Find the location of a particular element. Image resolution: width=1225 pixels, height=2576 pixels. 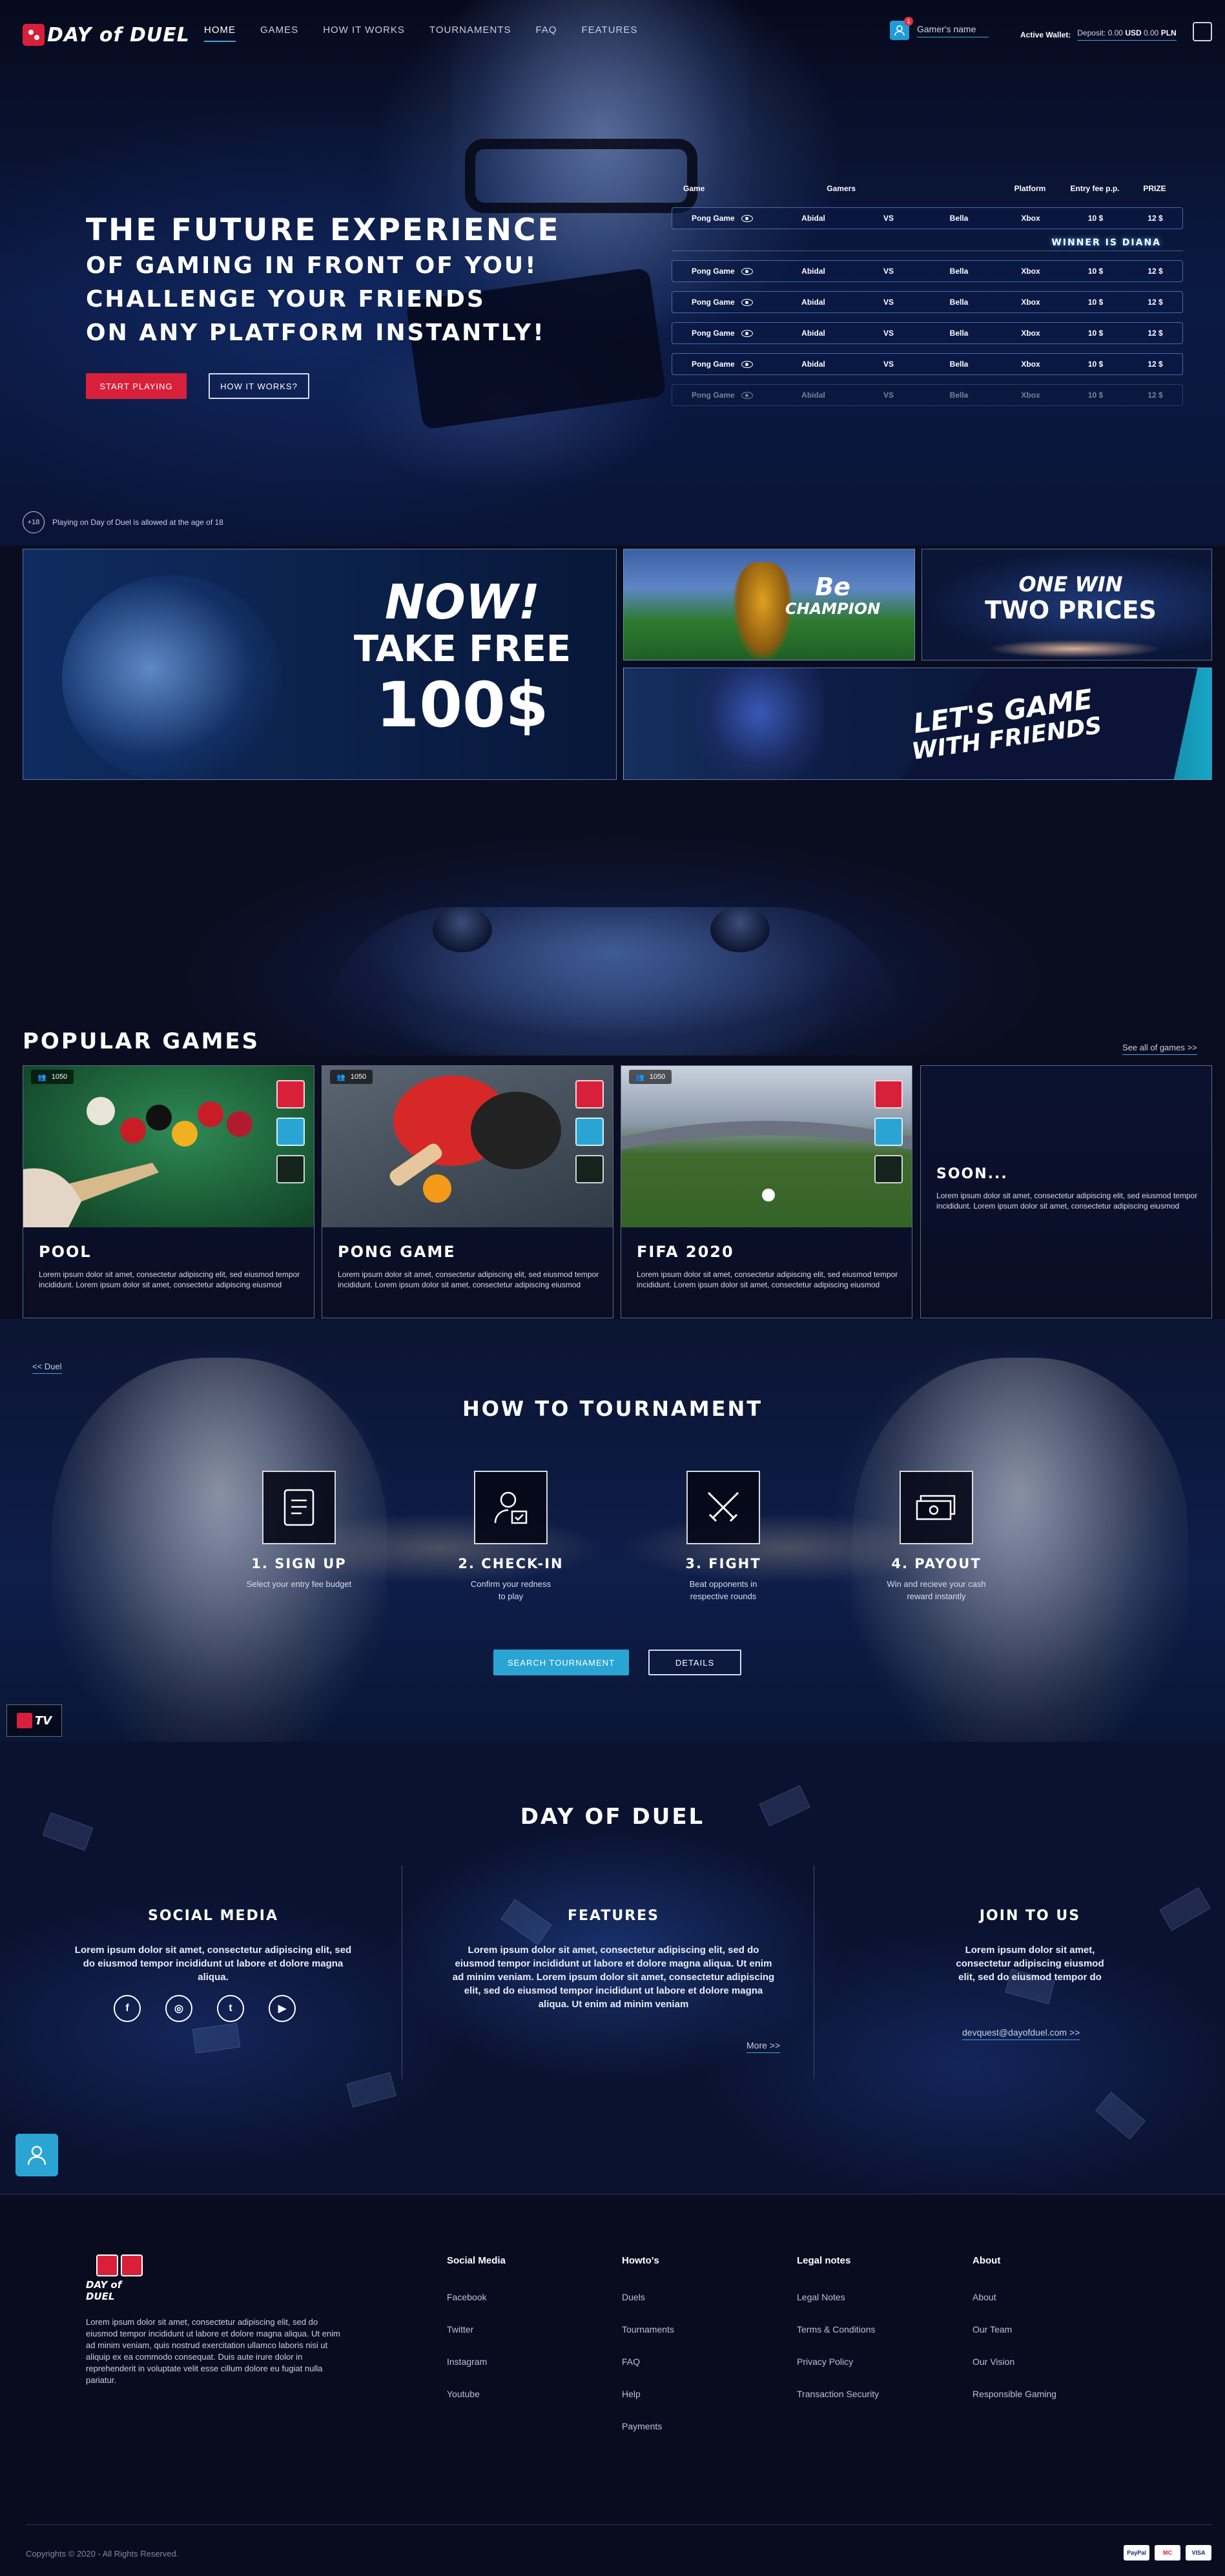

wallet-value: Deposit: 0.00 USD 0.00 PLN is located at coordinates (1127, 35).